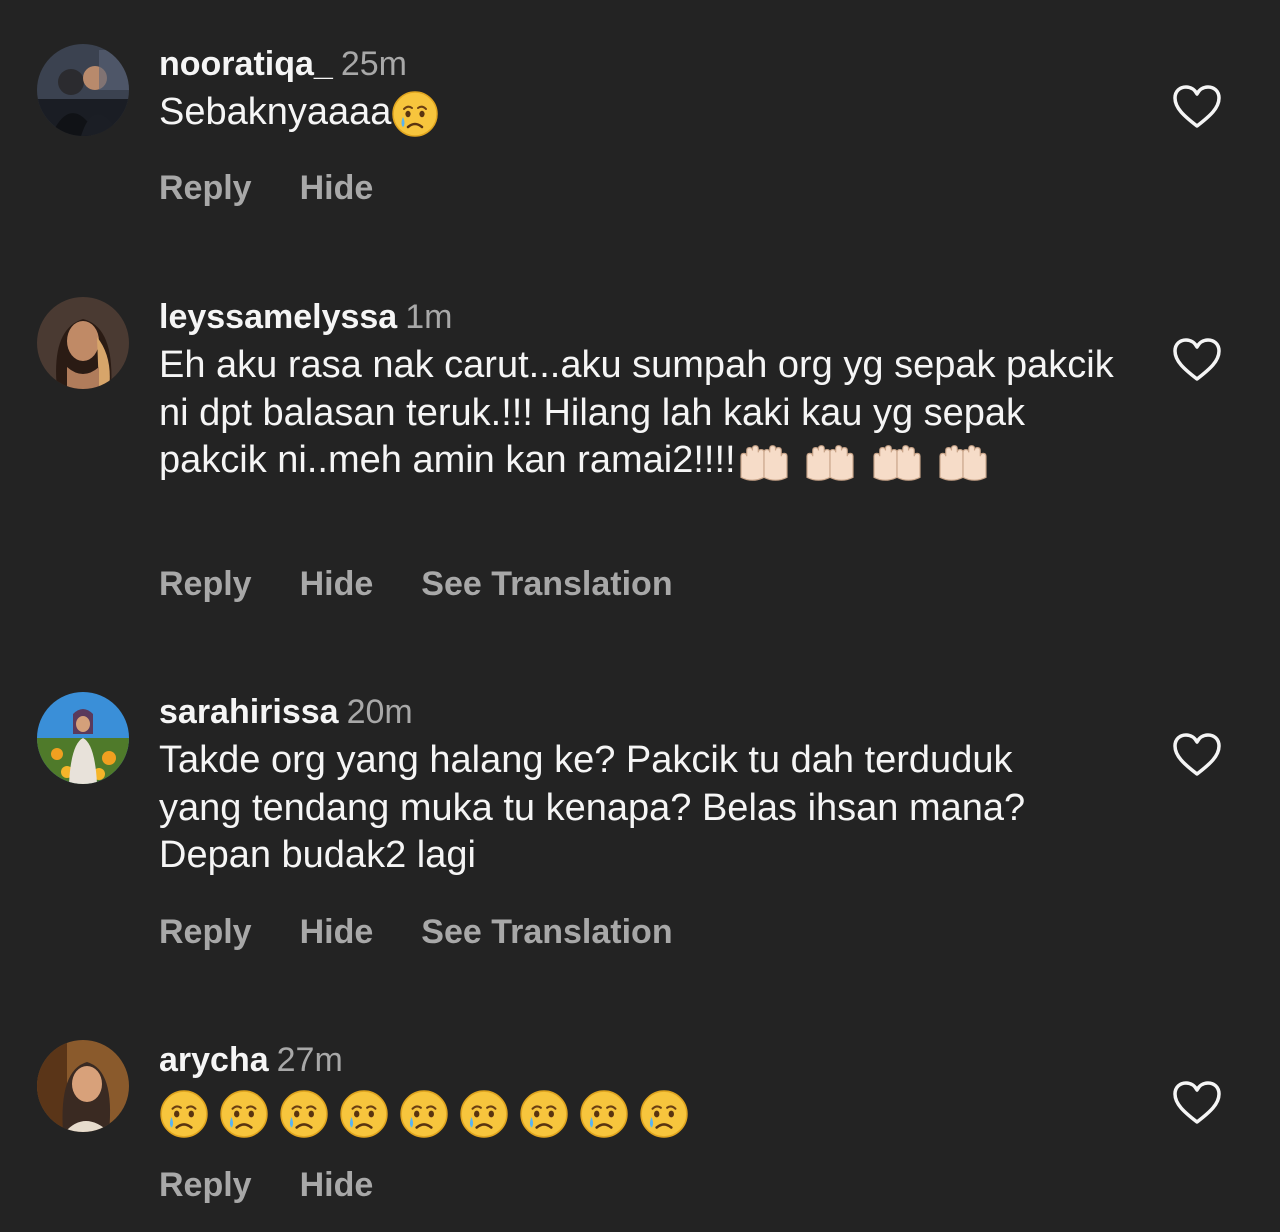 The image size is (1280, 1232). What do you see at coordinates (309, 1060) in the screenshot?
I see `timestamp: 27m` at bounding box center [309, 1060].